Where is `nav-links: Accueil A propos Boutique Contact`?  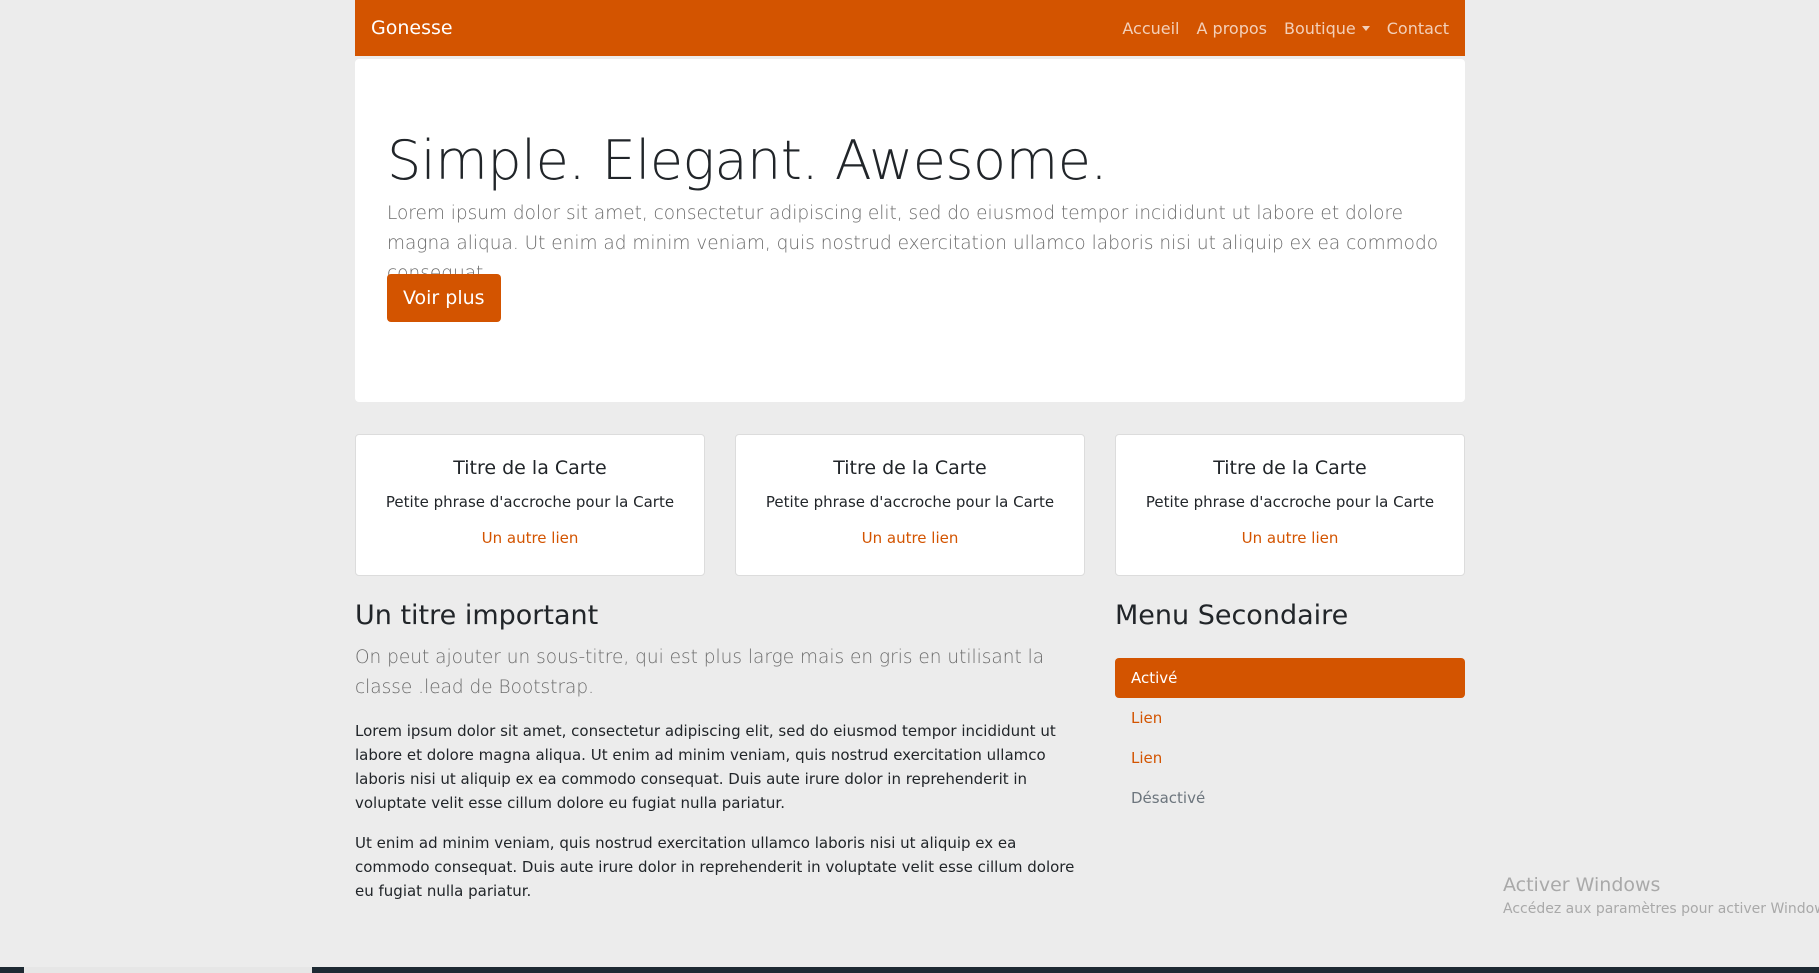 nav-links: Accueil A propos Boutique Contact is located at coordinates (1277, 28).